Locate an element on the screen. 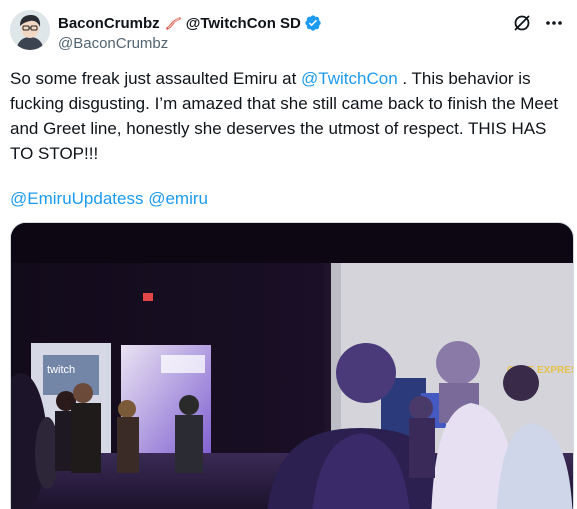 The image size is (577, 509). name-row: BaconCrumbz @TwitchCon SD is located at coordinates (282, 23).